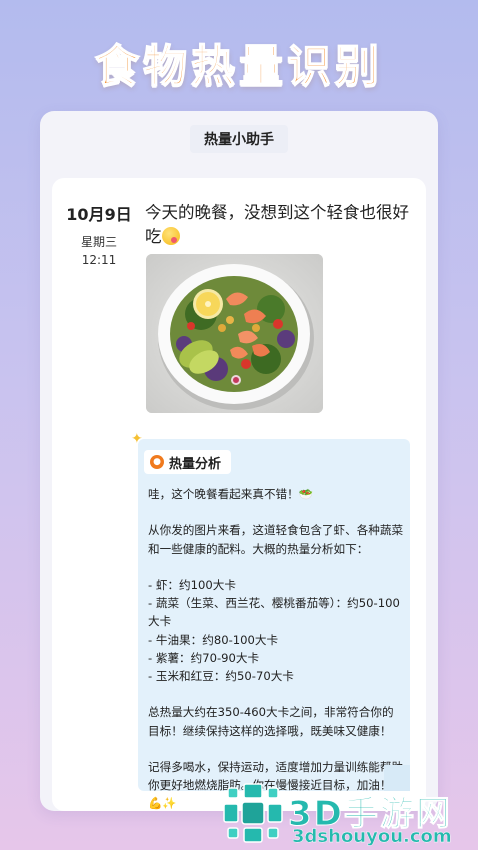  I want to click on fire-icon: ●, so click(157, 462).